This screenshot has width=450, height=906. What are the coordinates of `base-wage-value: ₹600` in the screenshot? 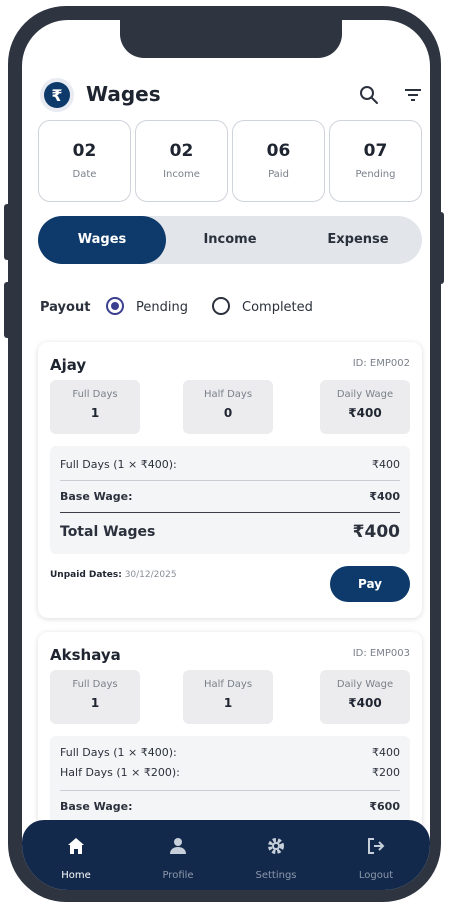 It's located at (384, 806).